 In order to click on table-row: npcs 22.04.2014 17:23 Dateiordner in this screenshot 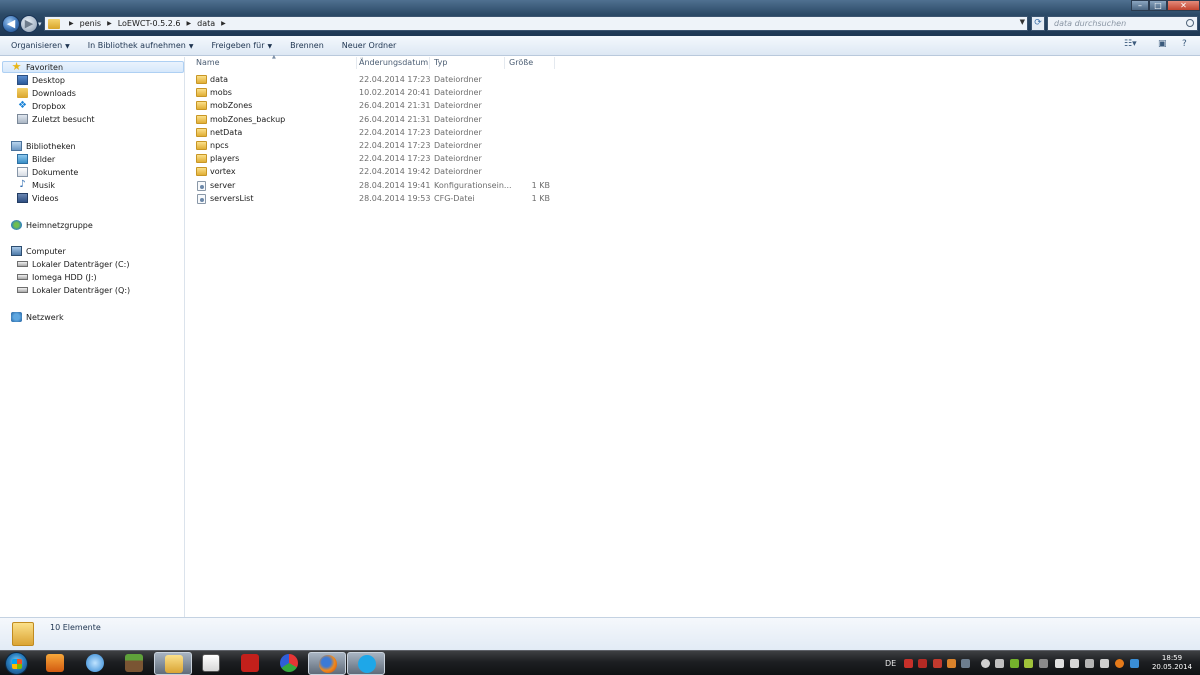, I will do `click(386, 145)`.